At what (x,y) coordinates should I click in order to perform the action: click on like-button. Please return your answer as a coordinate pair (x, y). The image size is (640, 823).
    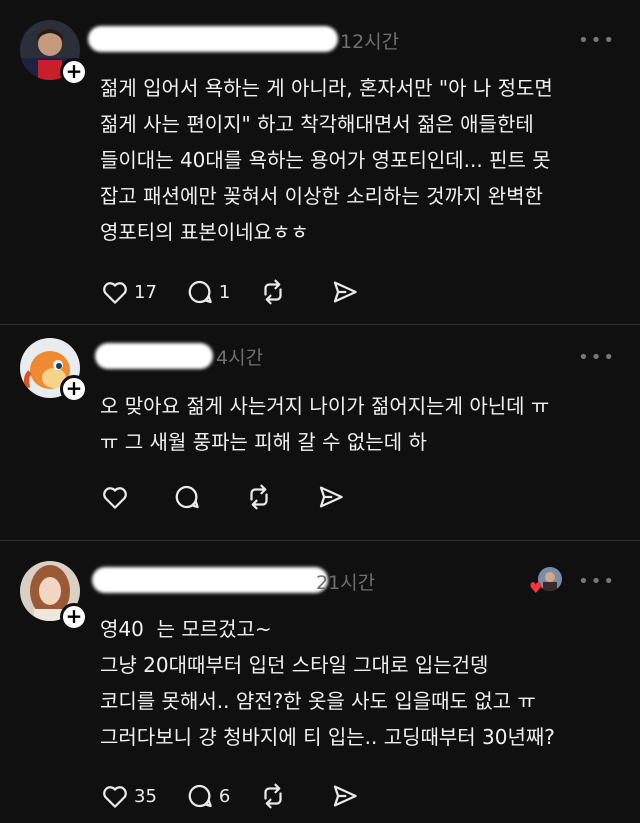
    Looking at the image, I should click on (122, 497).